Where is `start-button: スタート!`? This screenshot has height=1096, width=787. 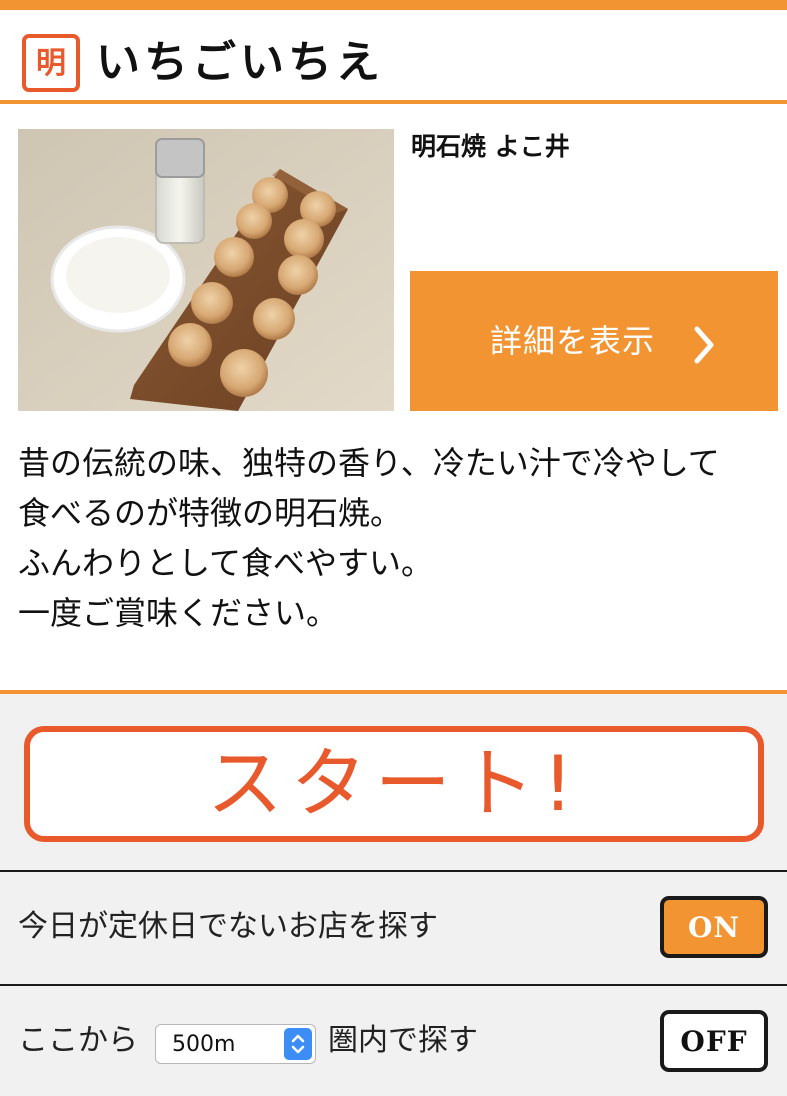 start-button: スタート! is located at coordinates (394, 784).